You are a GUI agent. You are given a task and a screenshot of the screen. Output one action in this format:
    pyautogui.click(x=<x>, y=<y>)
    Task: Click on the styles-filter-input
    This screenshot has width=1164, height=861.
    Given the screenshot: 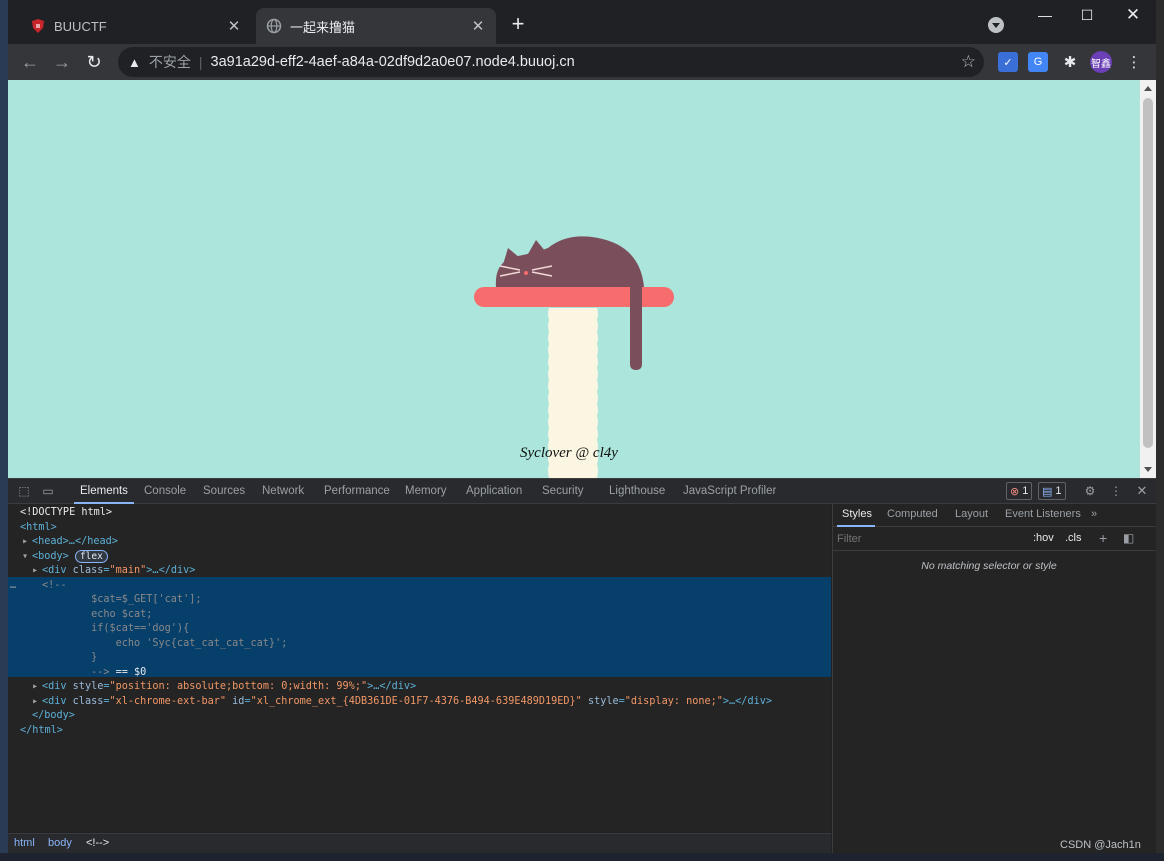 What is the action you would take?
    pyautogui.click(x=927, y=539)
    